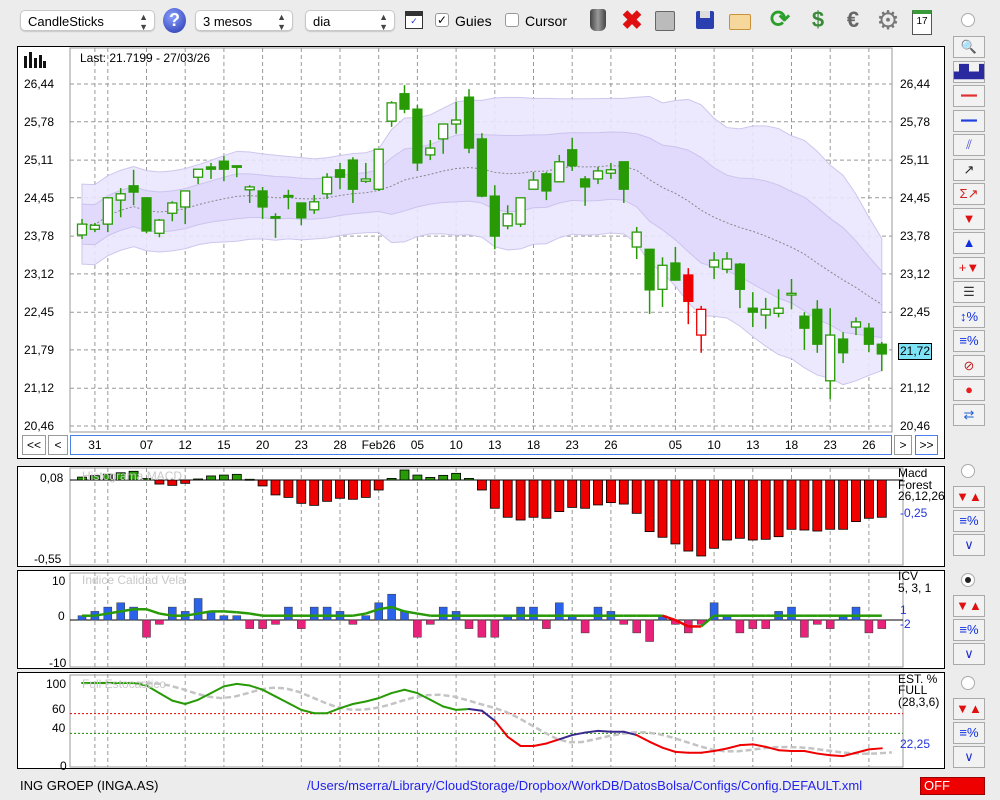 This screenshot has height=800, width=1000. I want to click on stop-button: ⊘, so click(969, 365).